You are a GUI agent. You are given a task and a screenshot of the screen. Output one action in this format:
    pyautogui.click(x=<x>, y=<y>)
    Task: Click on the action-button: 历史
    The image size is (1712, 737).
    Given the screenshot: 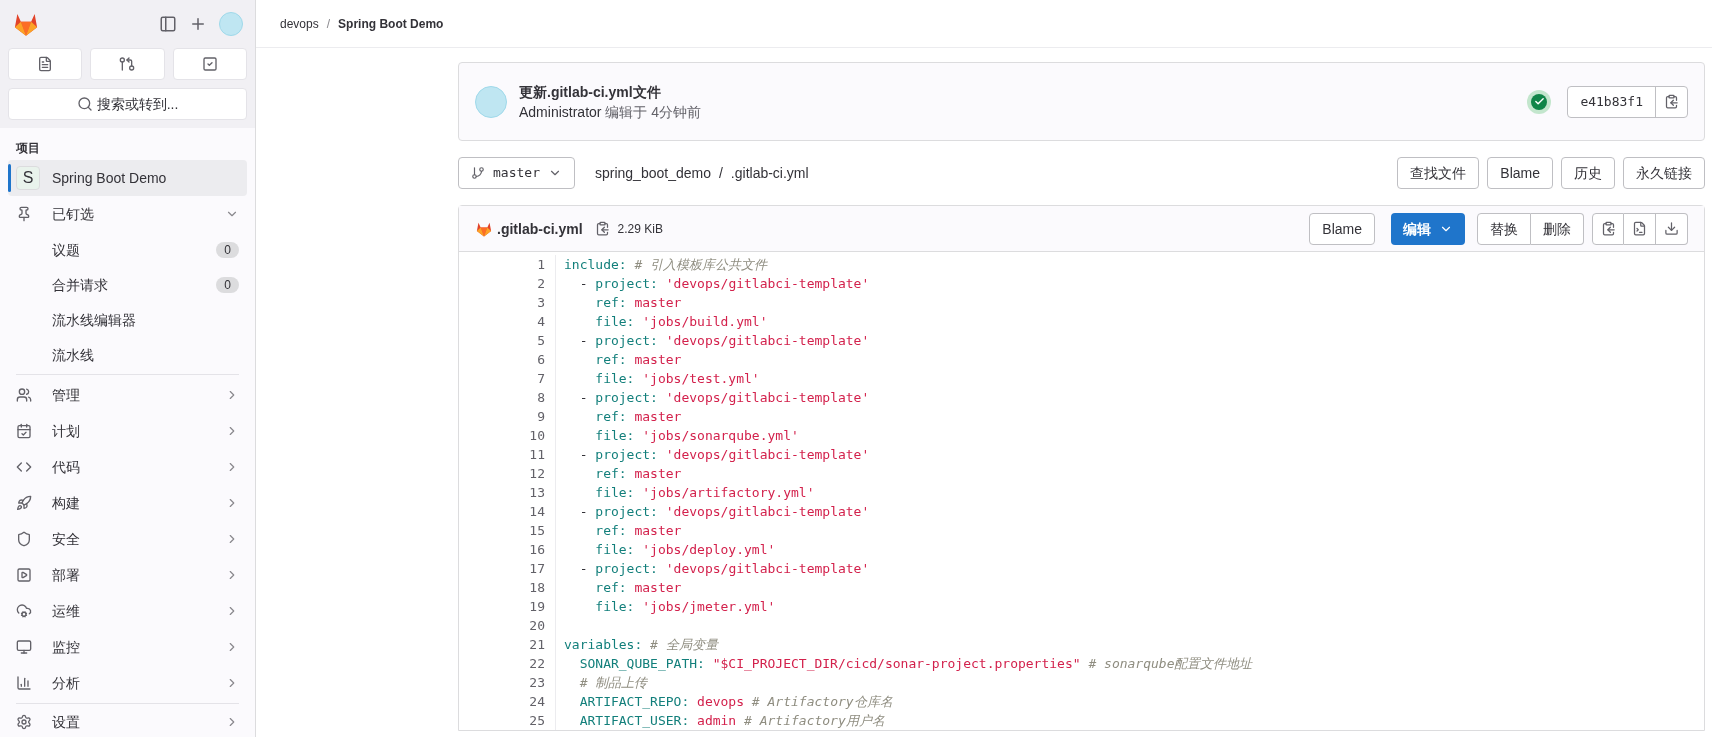 What is the action you would take?
    pyautogui.click(x=1588, y=173)
    